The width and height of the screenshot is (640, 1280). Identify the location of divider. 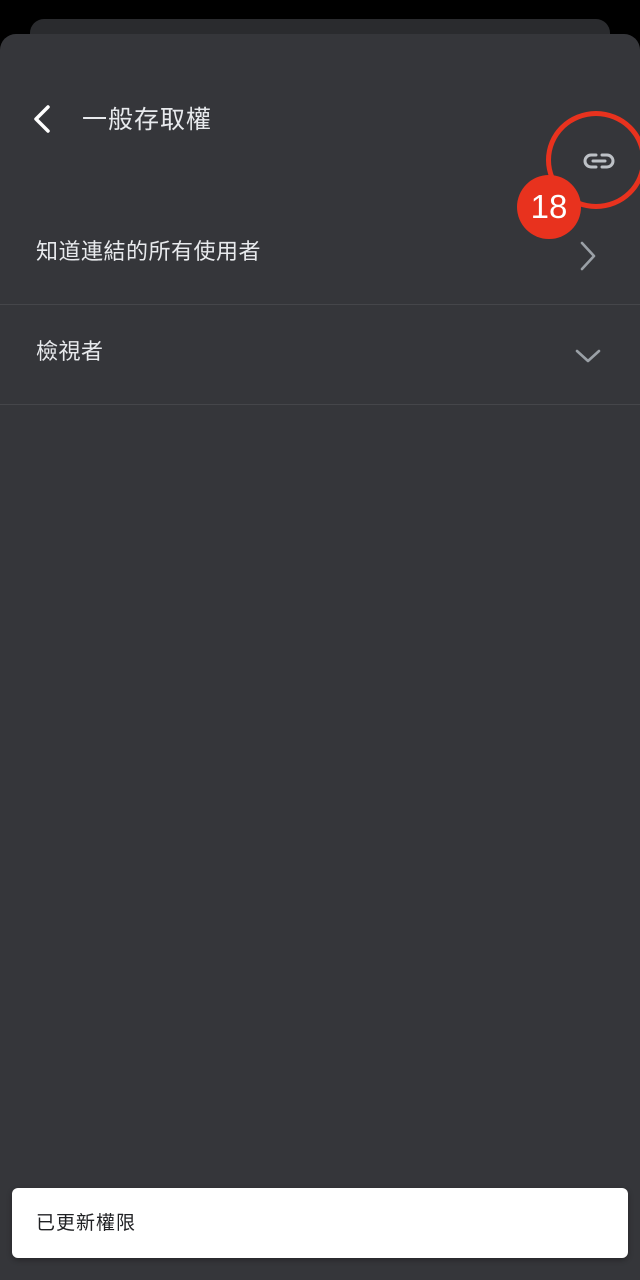
(320, 404).